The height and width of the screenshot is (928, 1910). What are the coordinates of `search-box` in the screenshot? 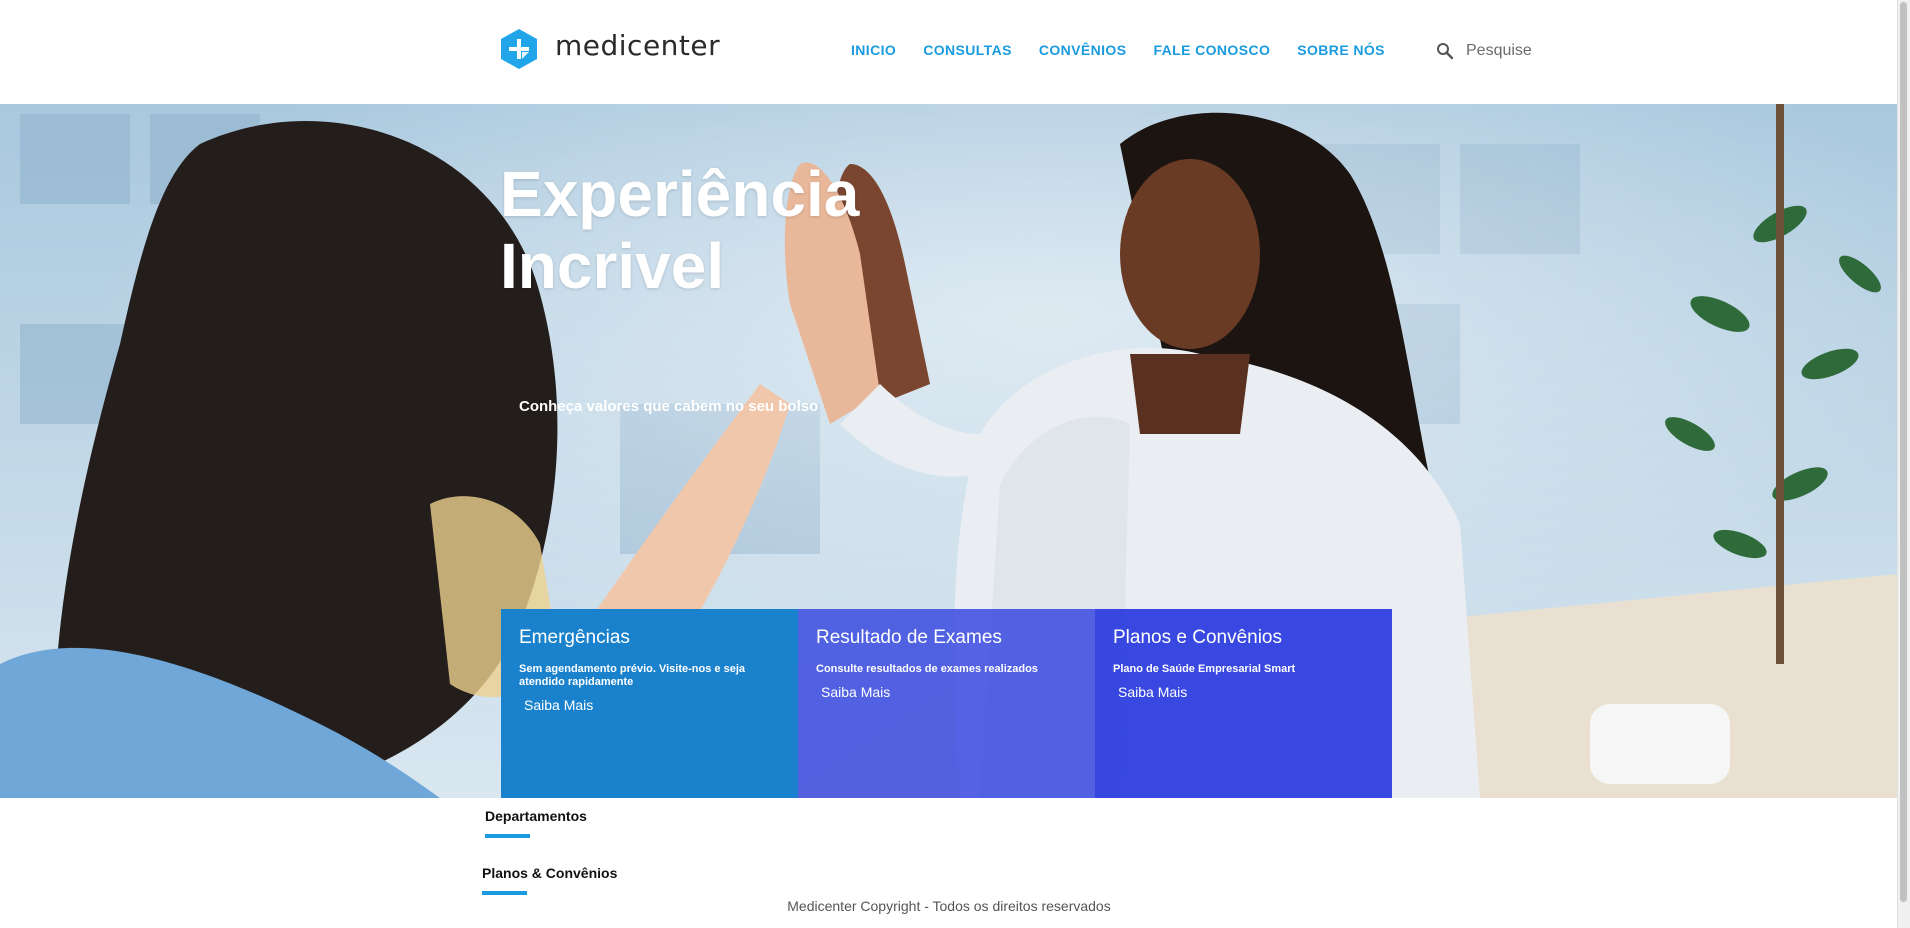 It's located at (1511, 51).